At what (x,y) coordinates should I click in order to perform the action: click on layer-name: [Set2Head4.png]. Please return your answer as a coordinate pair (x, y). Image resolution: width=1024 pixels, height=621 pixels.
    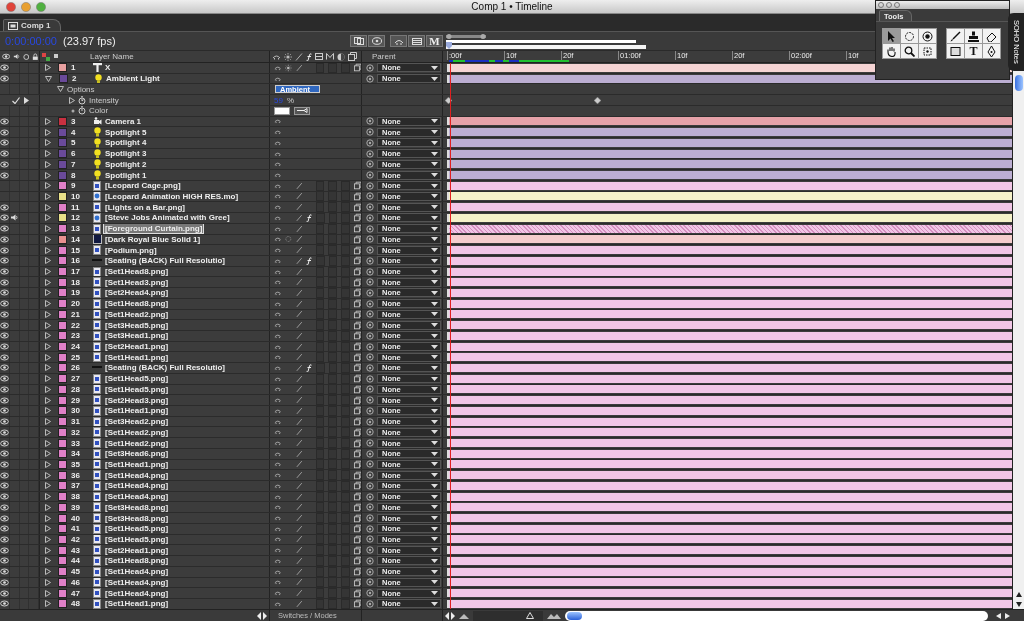
    Looking at the image, I should click on (137, 293).